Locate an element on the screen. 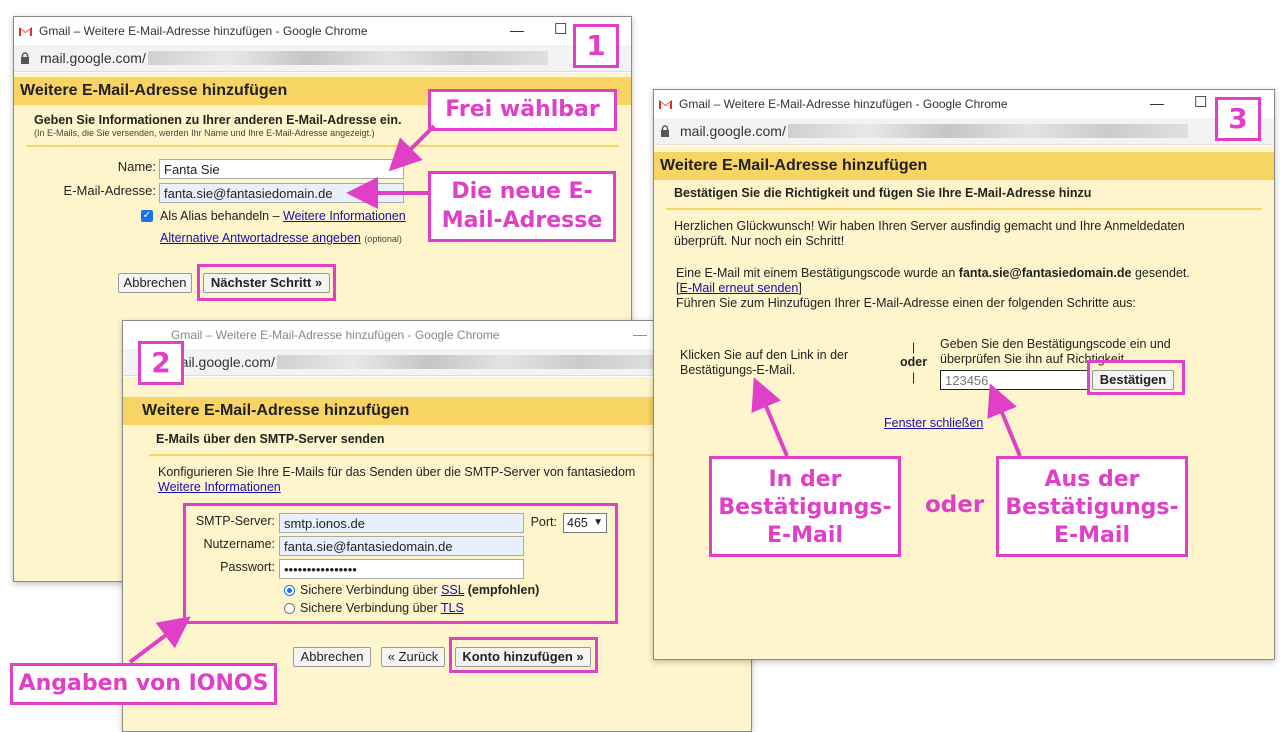 The width and height of the screenshot is (1280, 732). code-input is located at coordinates (1015, 380).